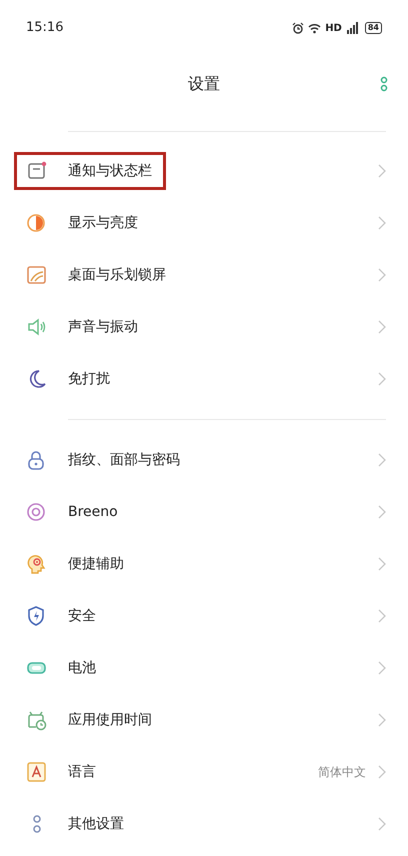  I want to click on setting-label: 免打扰, so click(89, 379).